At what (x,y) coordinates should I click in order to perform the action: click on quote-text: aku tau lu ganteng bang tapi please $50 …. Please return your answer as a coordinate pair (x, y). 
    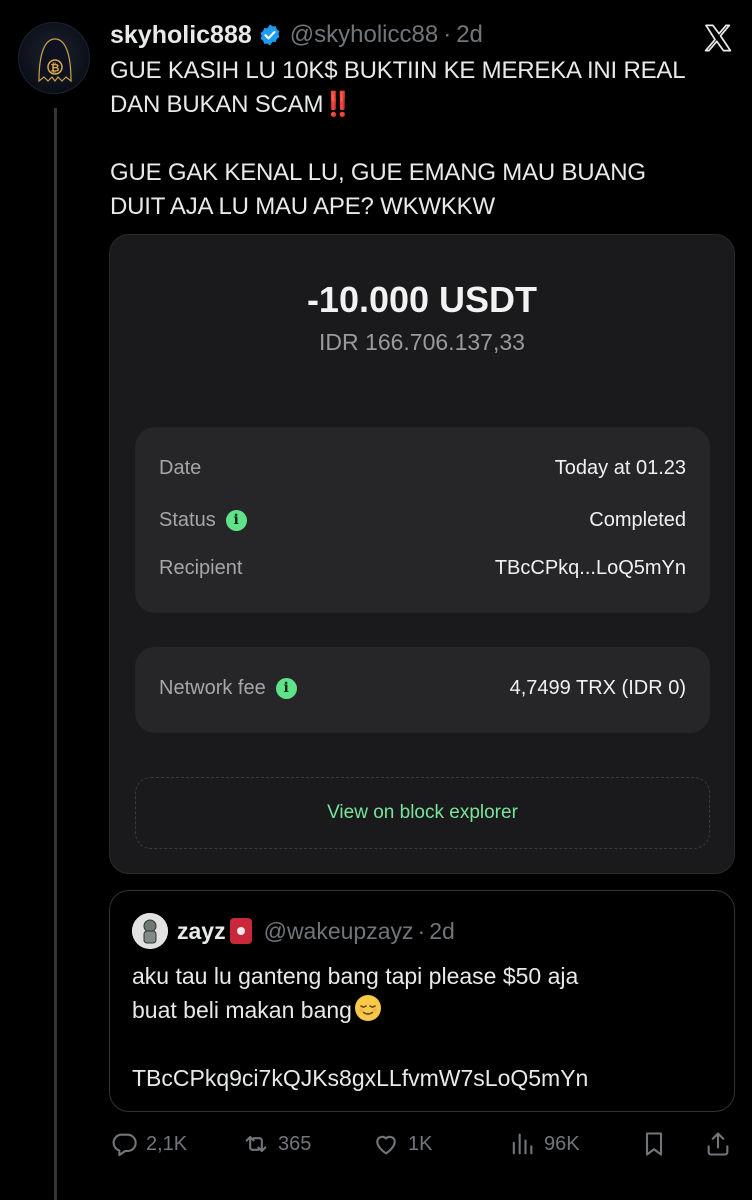
    Looking at the image, I should click on (427, 1027).